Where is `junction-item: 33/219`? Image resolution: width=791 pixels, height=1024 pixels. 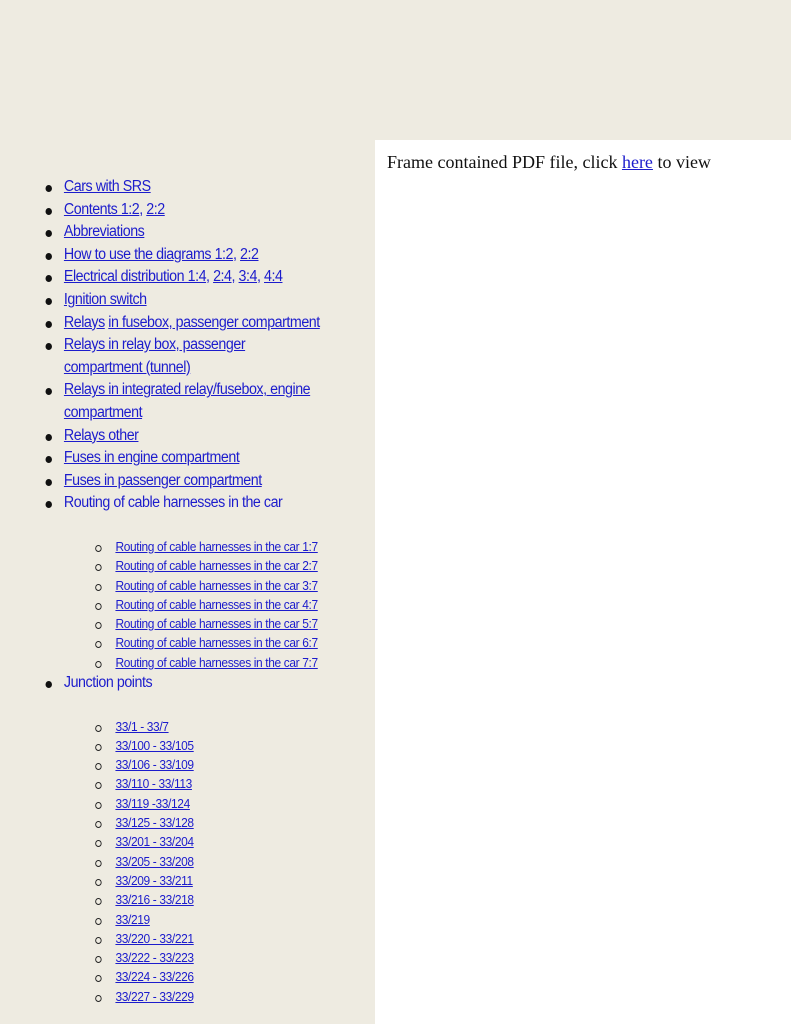
junction-item: 33/219 is located at coordinates (209, 919).